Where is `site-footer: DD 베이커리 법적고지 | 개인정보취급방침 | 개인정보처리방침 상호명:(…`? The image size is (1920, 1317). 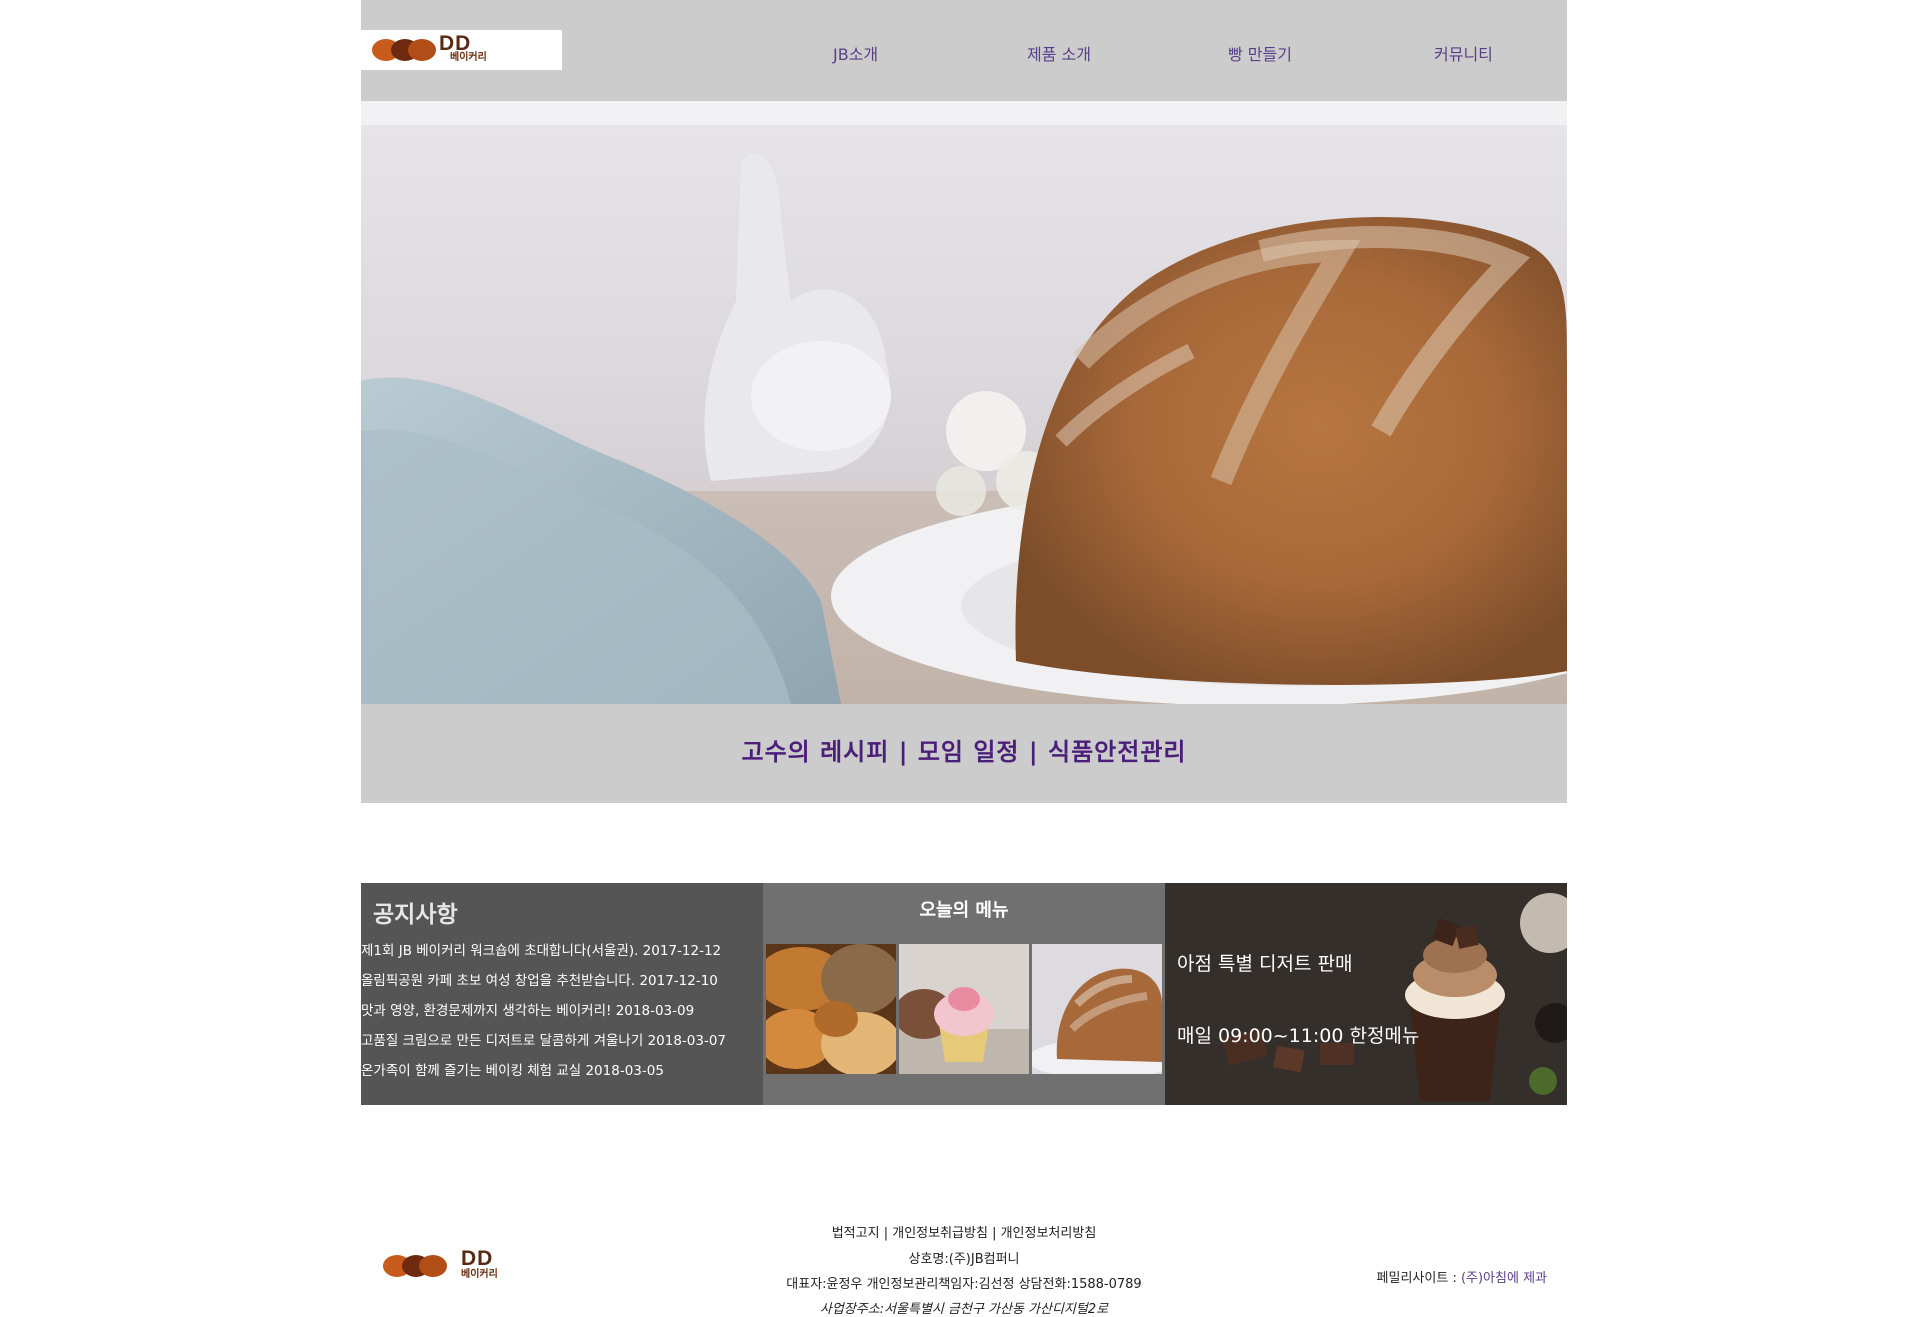 site-footer: DD 베이커리 법적고지 | 개인정보취급방침 | 개인정보처리방침 상호명:(… is located at coordinates (964, 1258).